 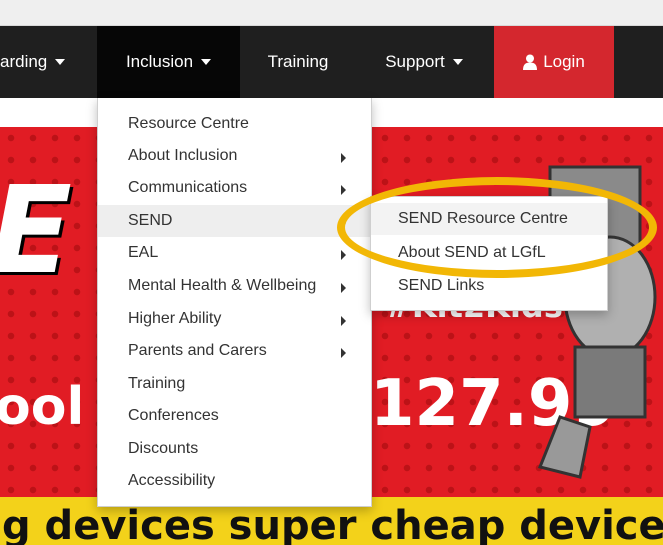 I want to click on dropdown-item-label: Discounts, so click(x=163, y=448).